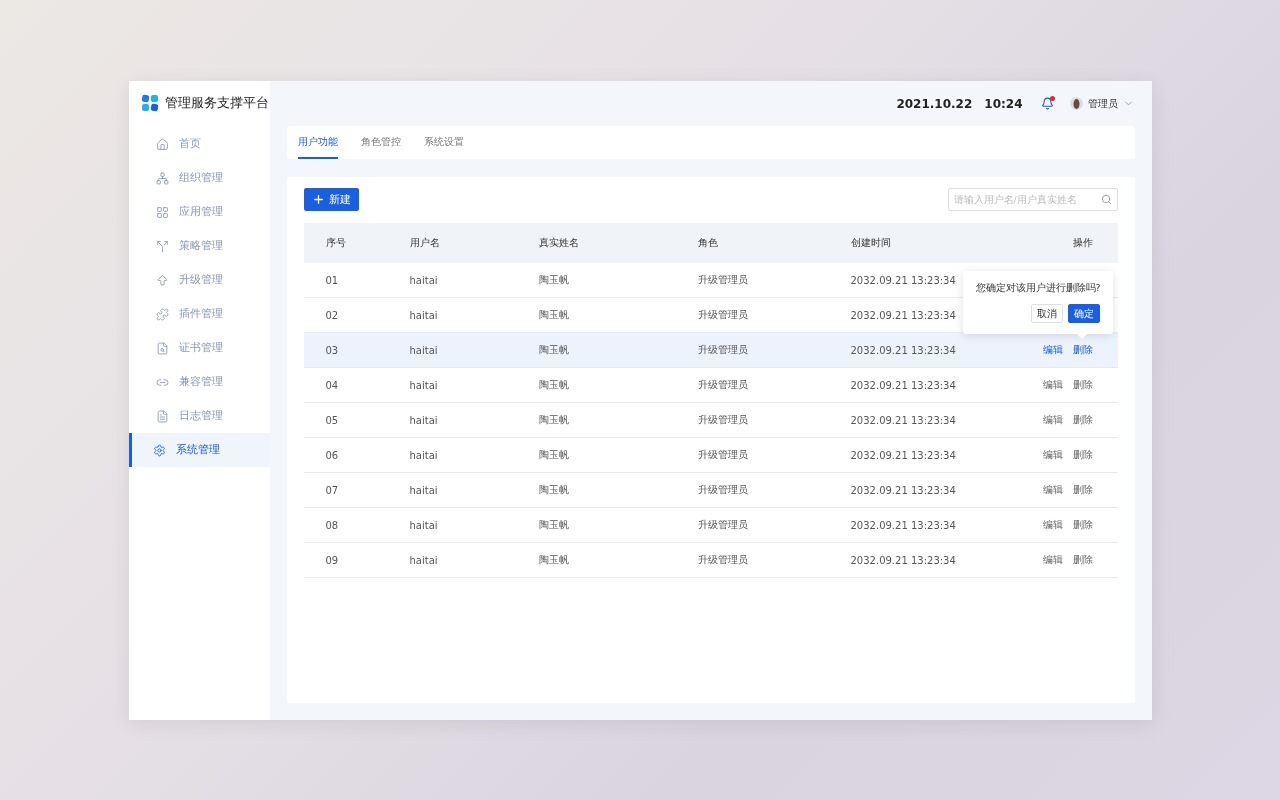 The width and height of the screenshot is (1280, 800). Describe the element at coordinates (1102, 103) in the screenshot. I see `user-name: 管理员` at that location.